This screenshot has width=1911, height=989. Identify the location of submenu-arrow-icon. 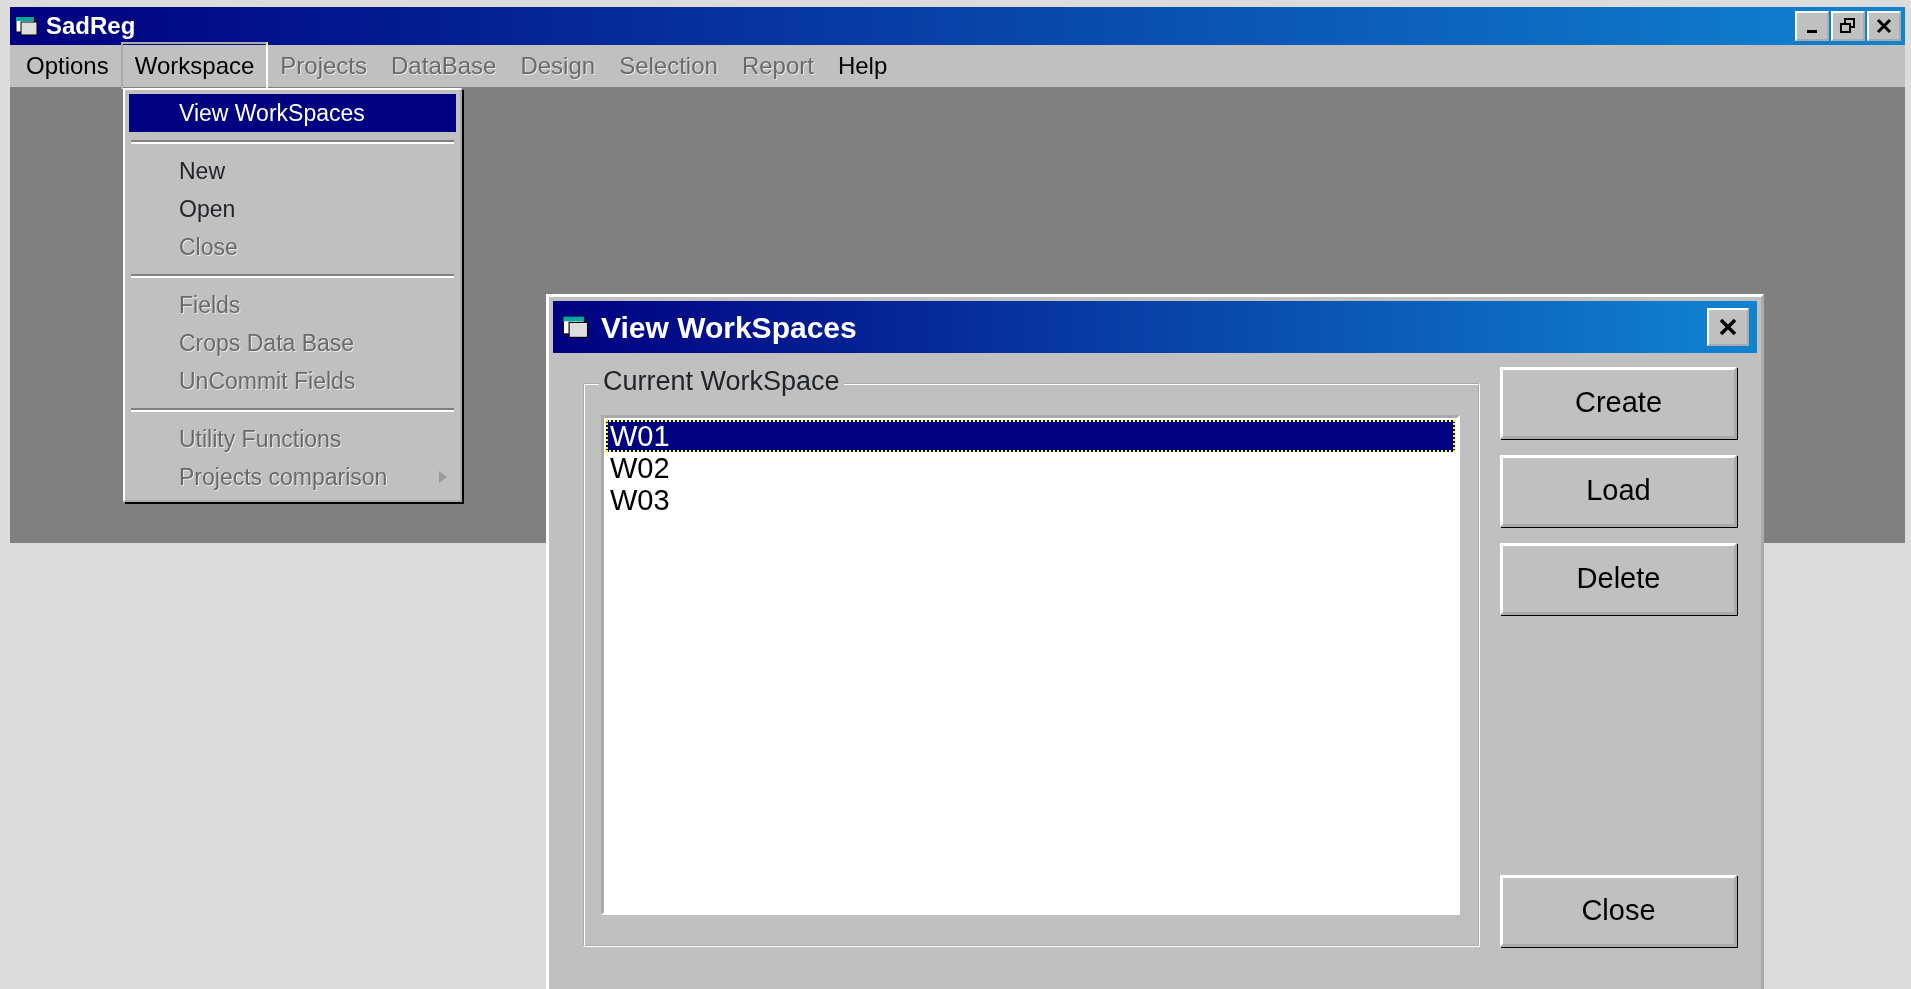
(443, 477).